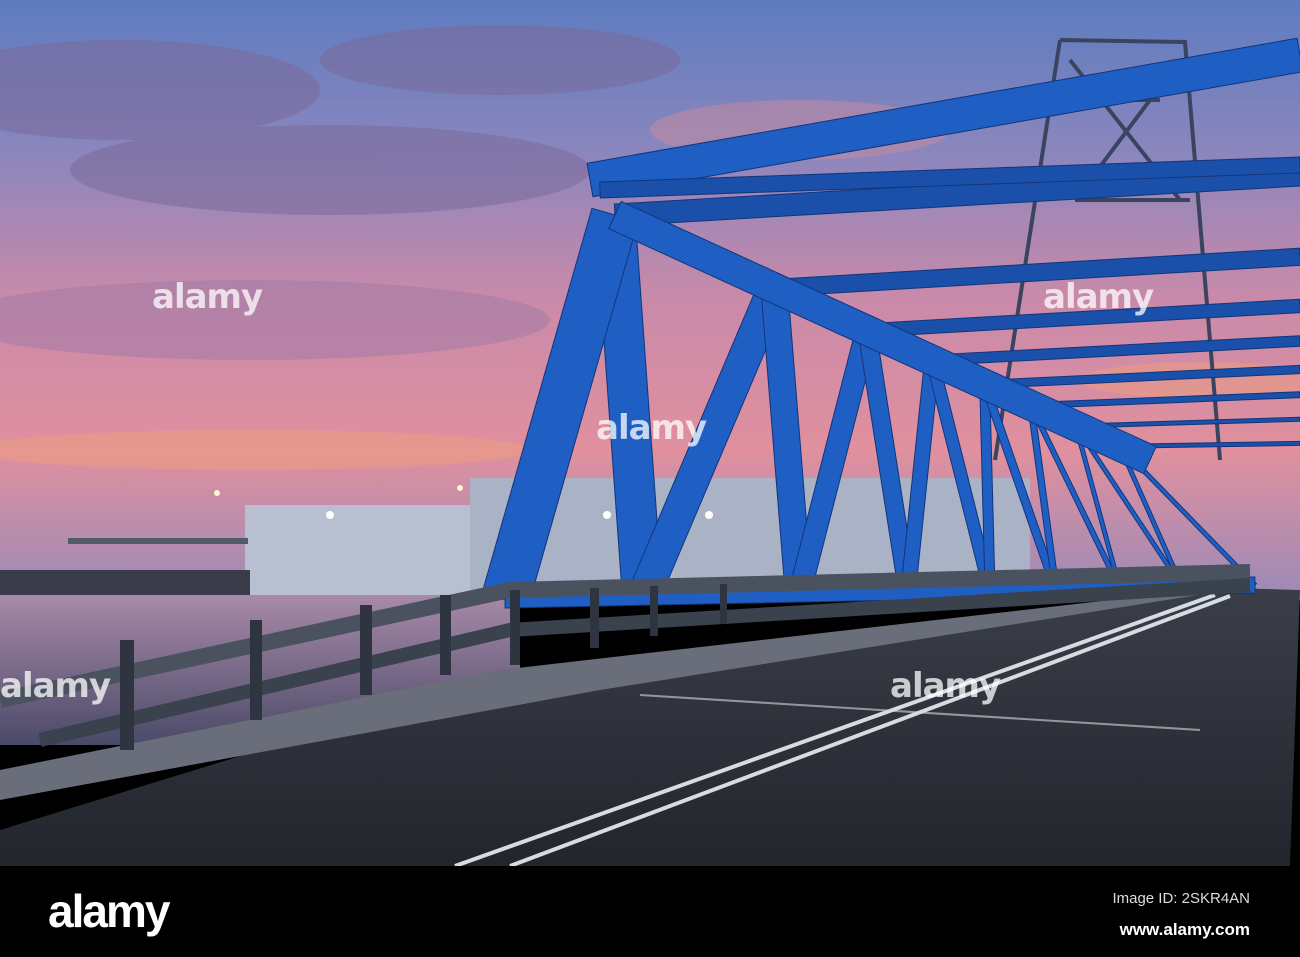 This screenshot has height=957, width=1300. I want to click on footer-bar: alamy Image ID: 2SKR4AN www.alamy.com, so click(650, 911).